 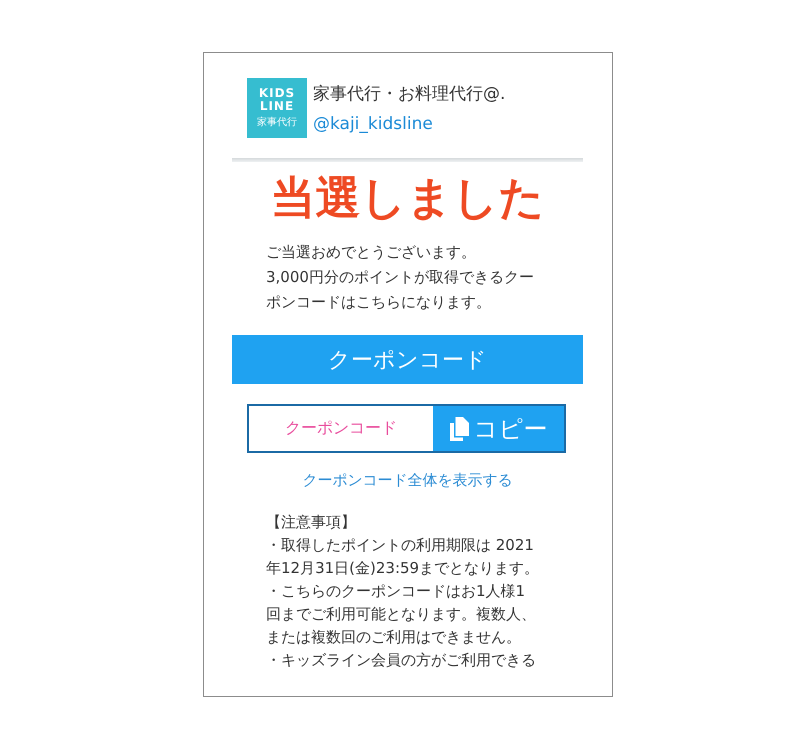 What do you see at coordinates (407, 480) in the screenshot?
I see `show-full-code-link: クーポンコード全体を表示する` at bounding box center [407, 480].